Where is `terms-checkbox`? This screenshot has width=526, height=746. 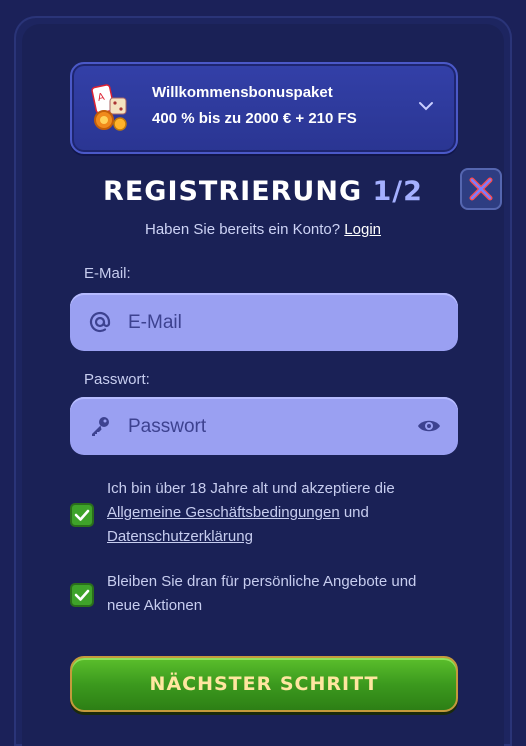 terms-checkbox is located at coordinates (82, 515).